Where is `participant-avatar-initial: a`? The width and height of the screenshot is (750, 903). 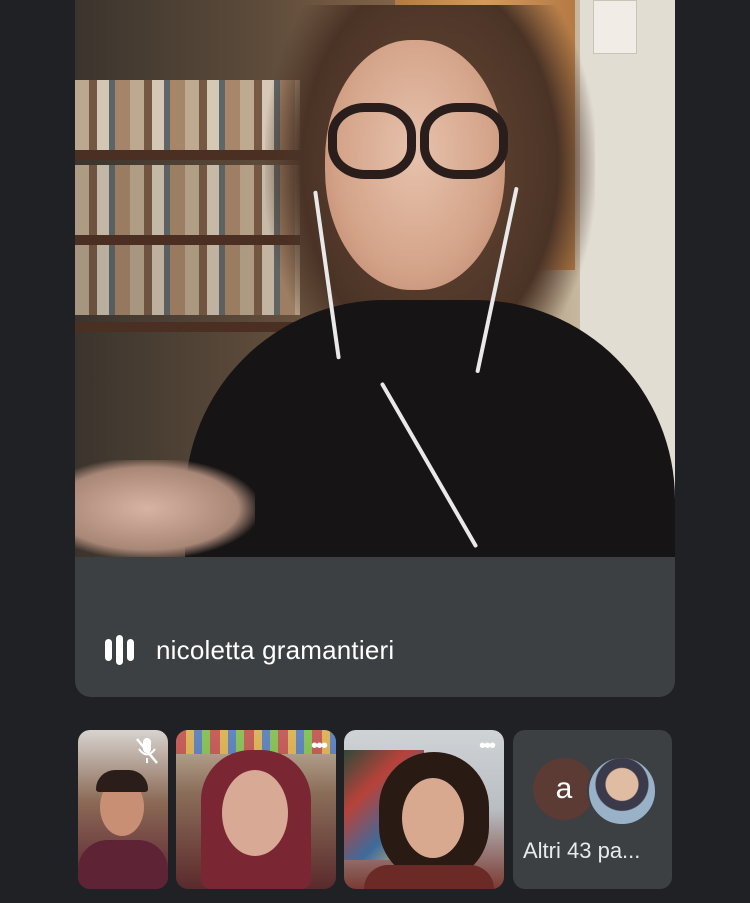 participant-avatar-initial: a is located at coordinates (564, 789).